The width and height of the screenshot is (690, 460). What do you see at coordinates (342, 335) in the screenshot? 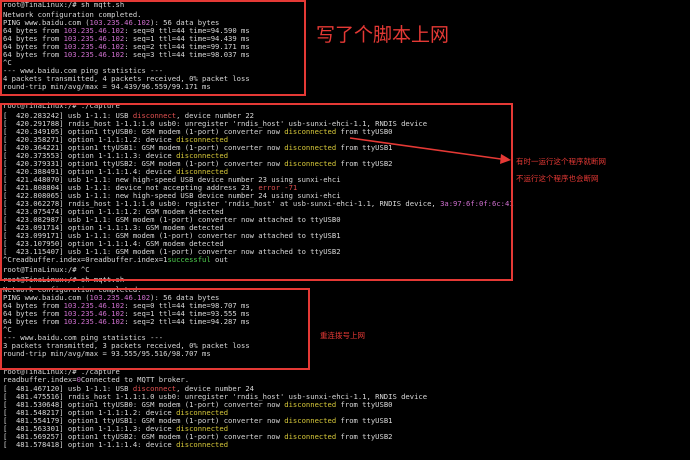
I see `annotation-redial-note: 重连拨号上网` at bounding box center [342, 335].